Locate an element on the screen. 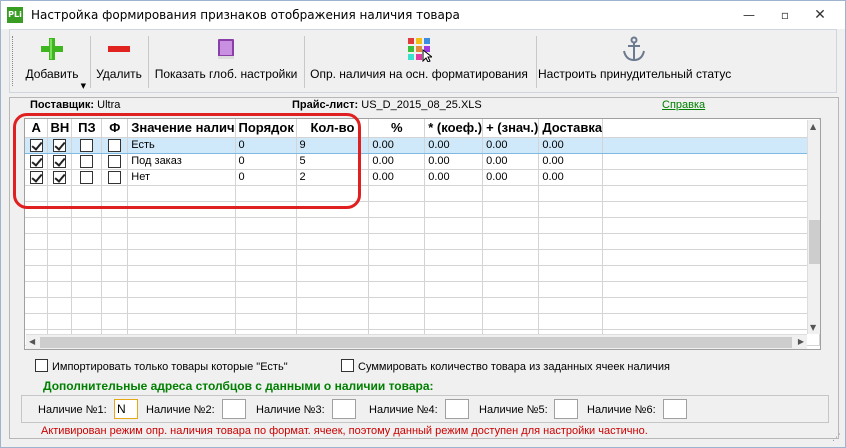 This screenshot has width=846, height=448. import-only-checkbox is located at coordinates (41, 365).